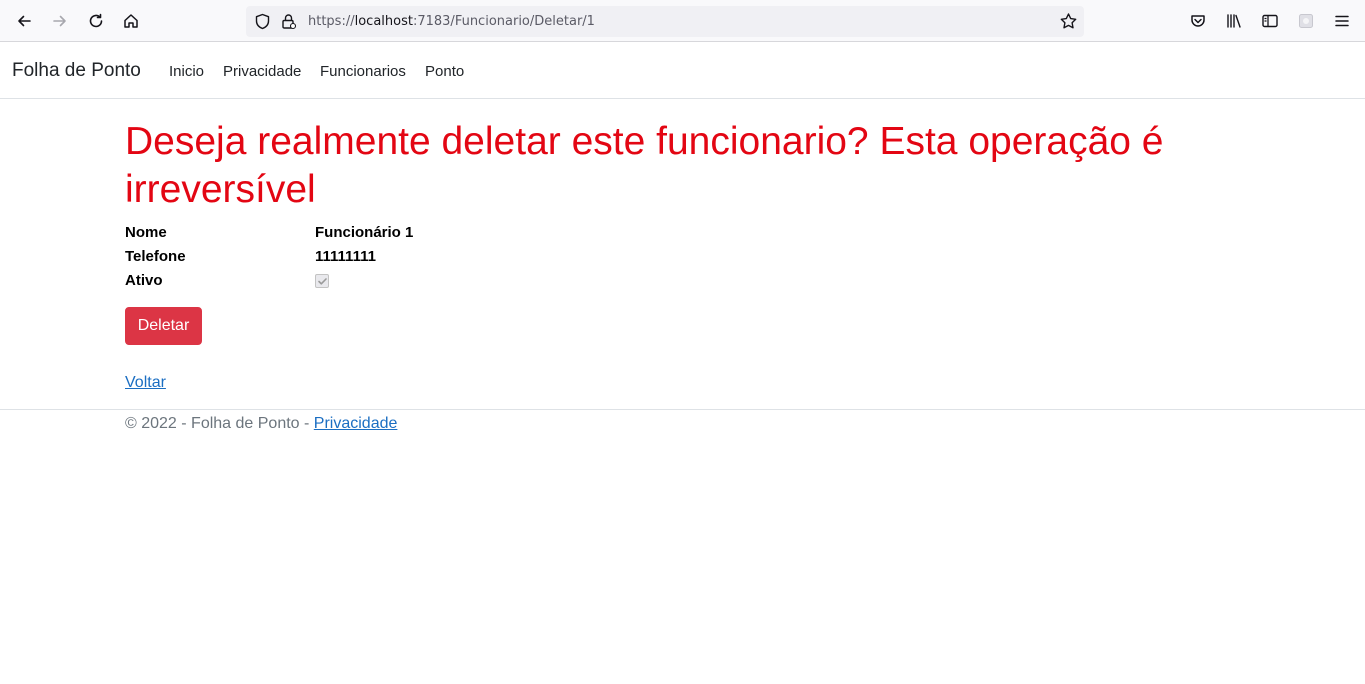  I want to click on footer-text: © 2022 - Folha de Ponto - Privacidade, so click(261, 424).